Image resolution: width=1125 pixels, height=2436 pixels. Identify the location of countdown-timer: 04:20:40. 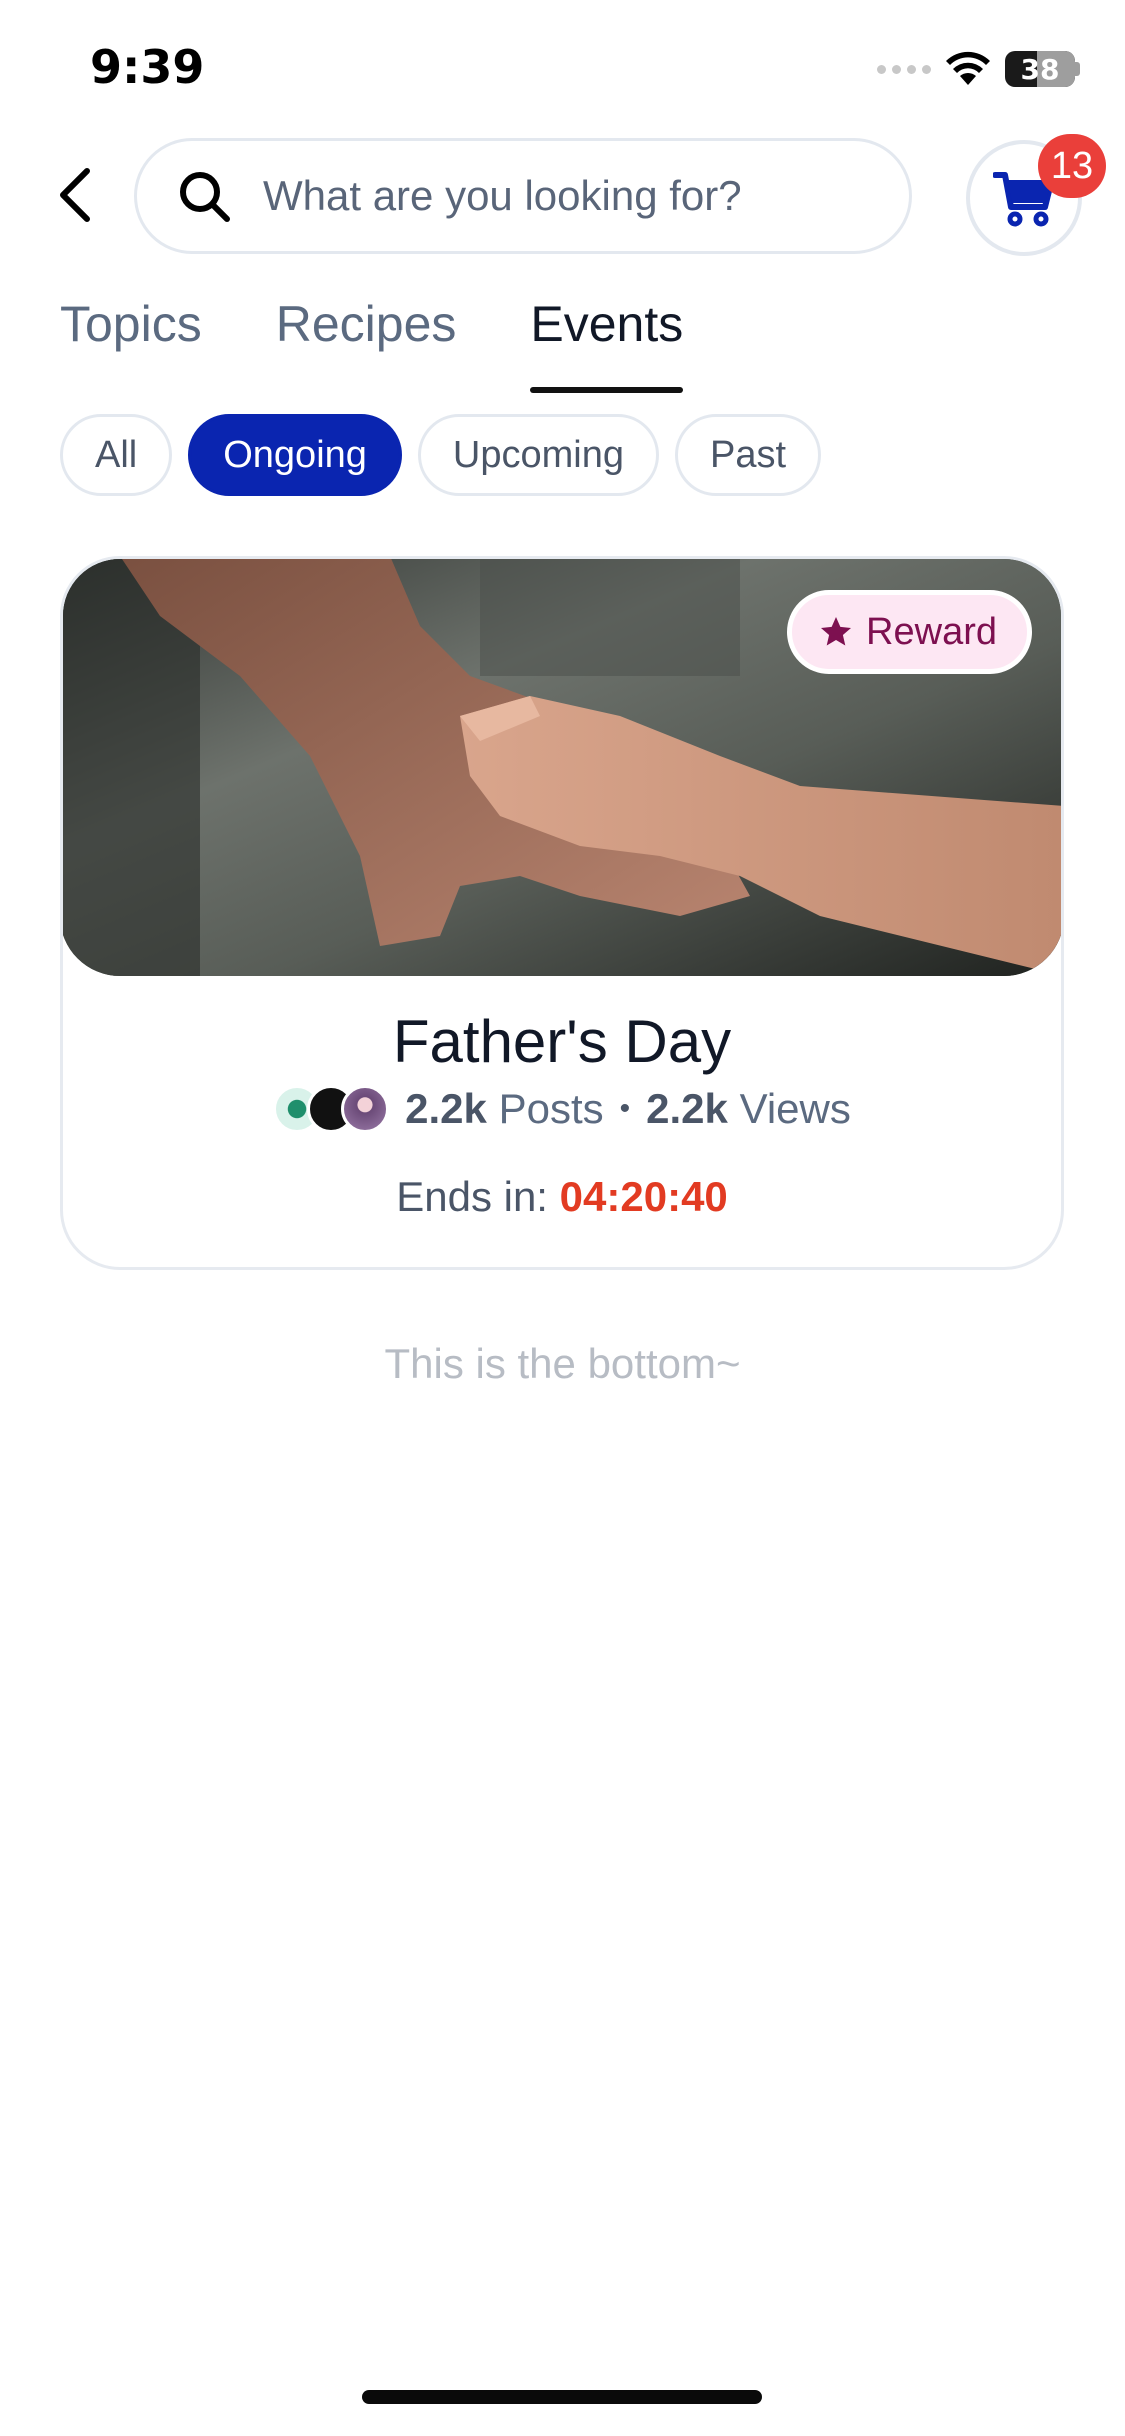
(643, 1196).